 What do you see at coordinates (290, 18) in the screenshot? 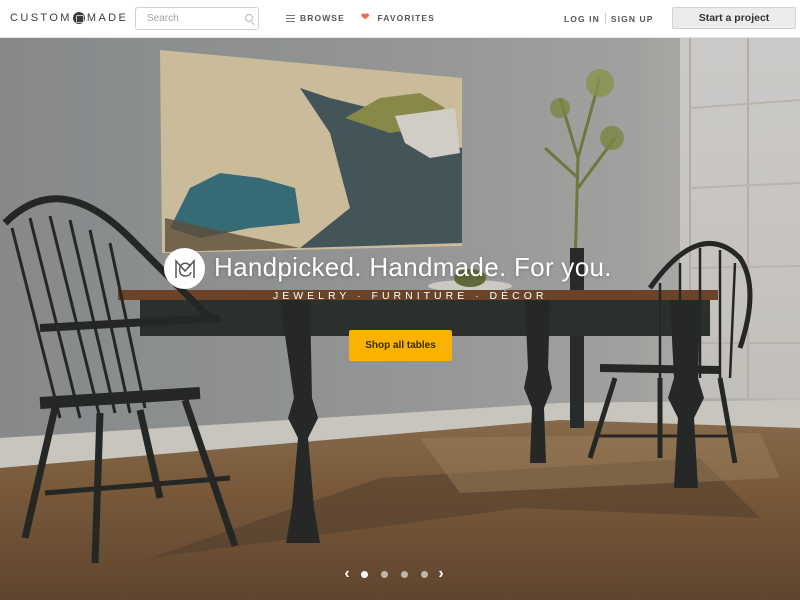
I see `list-icon` at bounding box center [290, 18].